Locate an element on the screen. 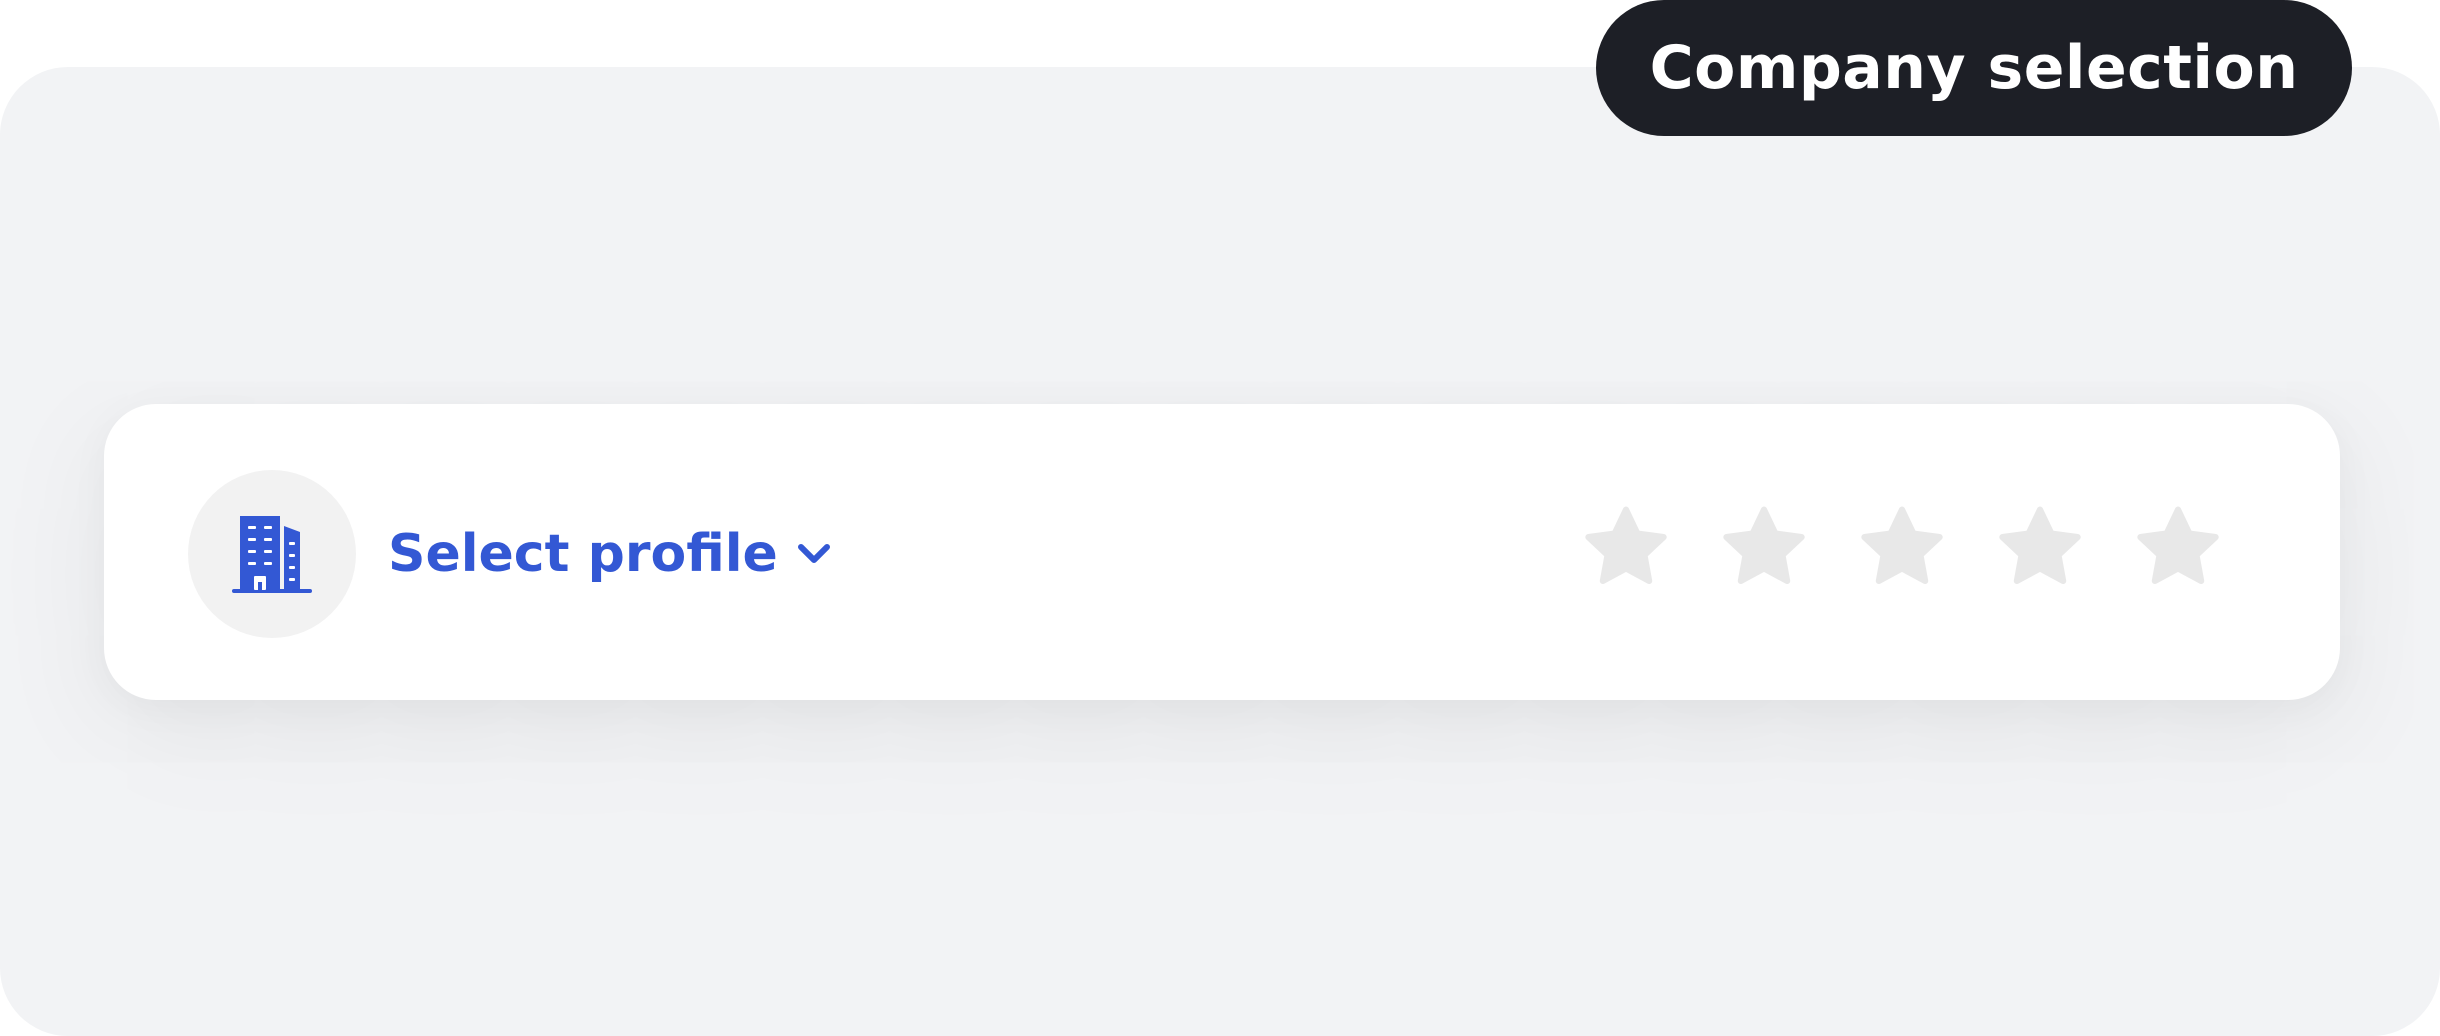 This screenshot has width=2440, height=1036. select-profile-dropdown: Select profile is located at coordinates (510, 554).